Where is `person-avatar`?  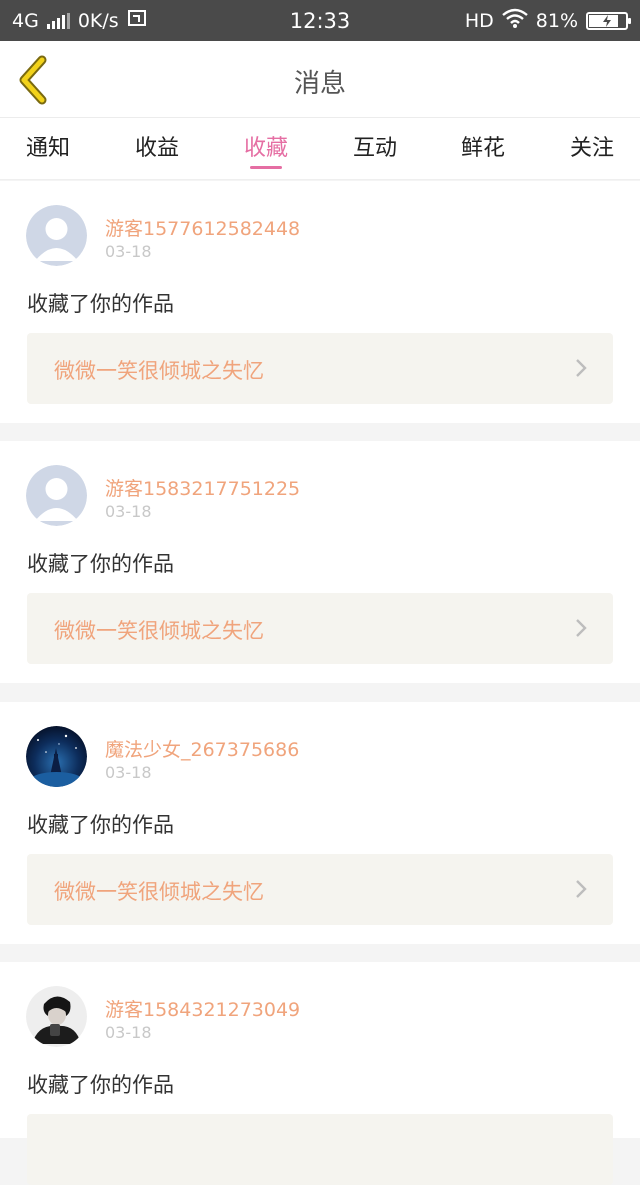
person-avatar is located at coordinates (56, 1016).